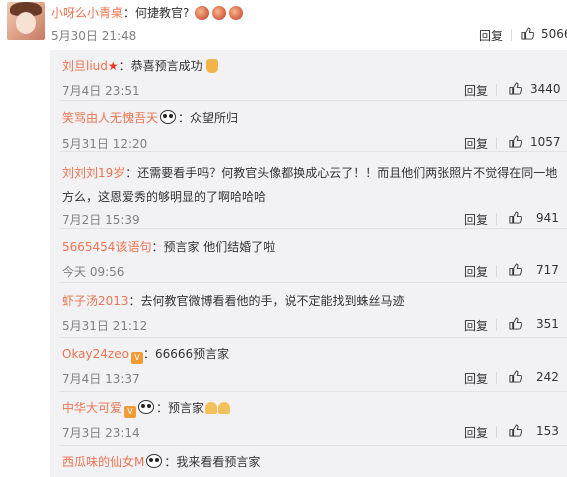 The height and width of the screenshot is (477, 567). I want to click on thumbs-up-emoji-icon, so click(211, 66).